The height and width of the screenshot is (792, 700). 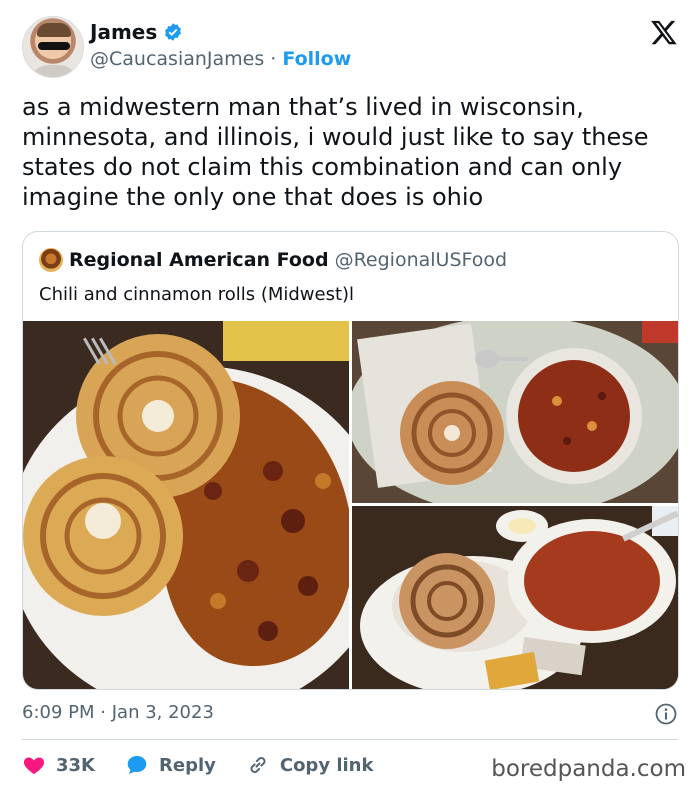 What do you see at coordinates (54, 30) in the screenshot?
I see `avatar-hair` at bounding box center [54, 30].